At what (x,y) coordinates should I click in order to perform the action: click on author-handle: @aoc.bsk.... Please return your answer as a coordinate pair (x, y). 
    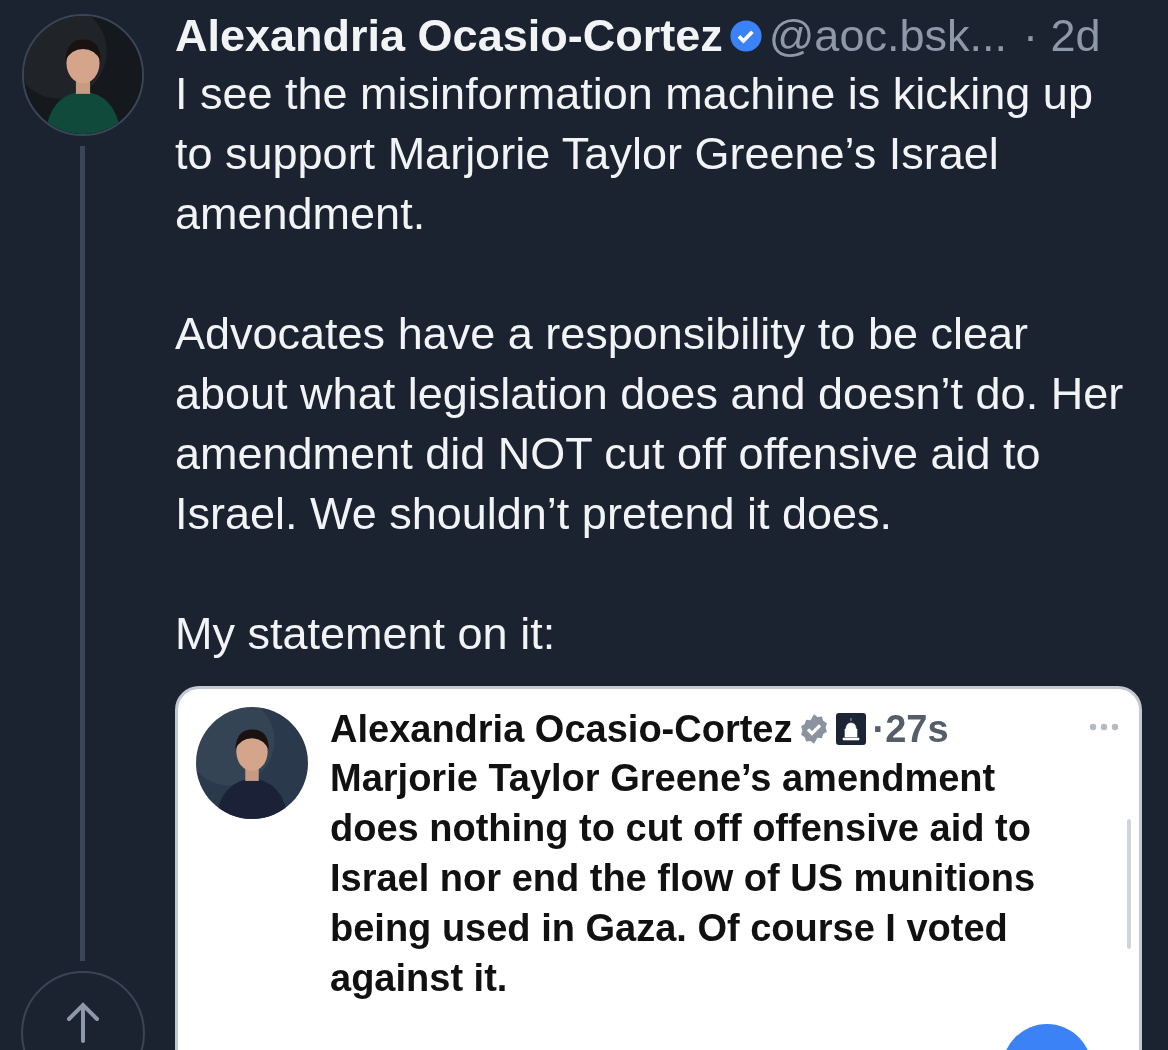
    Looking at the image, I should click on (887, 36).